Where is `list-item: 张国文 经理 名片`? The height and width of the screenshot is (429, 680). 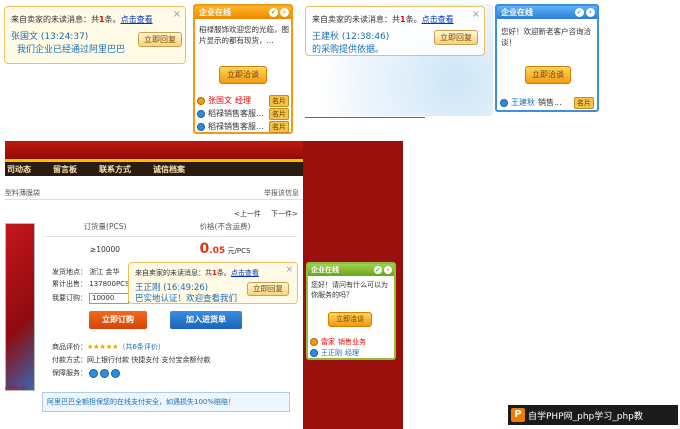 list-item: 张国文 经理 名片 is located at coordinates (243, 100).